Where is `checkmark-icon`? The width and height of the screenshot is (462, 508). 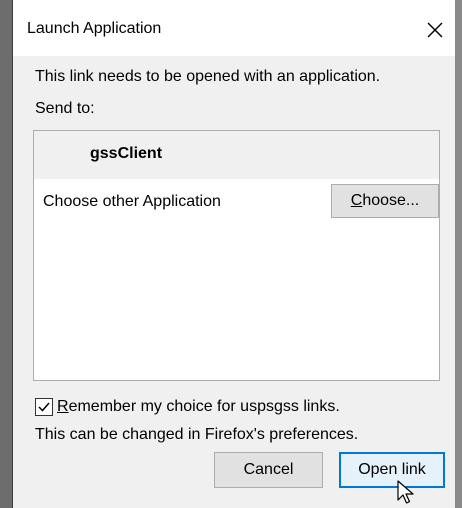 checkmark-icon is located at coordinates (44, 407).